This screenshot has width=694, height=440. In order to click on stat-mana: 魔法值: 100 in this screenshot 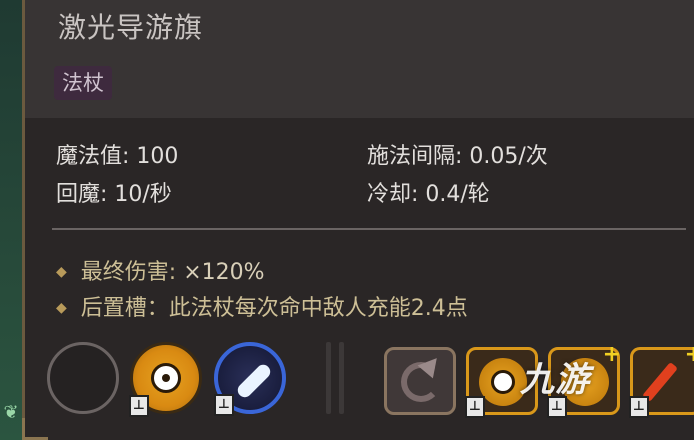, I will do `click(117, 156)`.